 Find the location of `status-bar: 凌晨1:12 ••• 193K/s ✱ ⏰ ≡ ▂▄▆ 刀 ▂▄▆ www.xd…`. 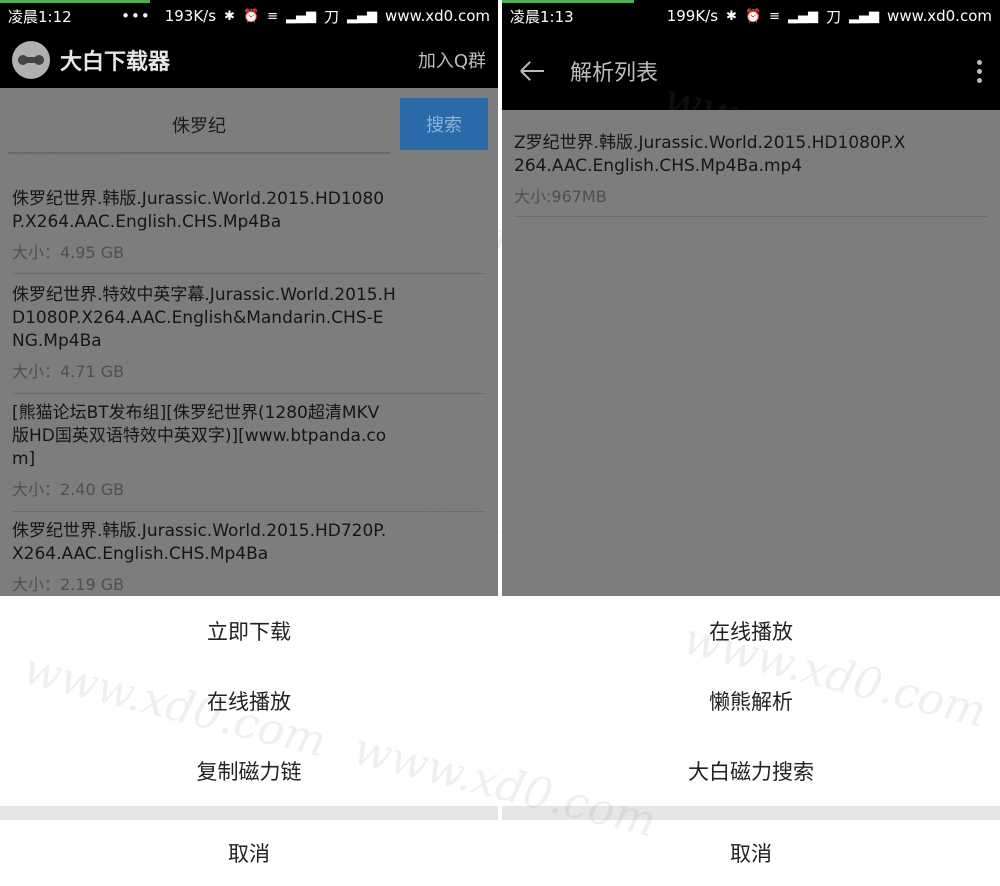

status-bar: 凌晨1:12 ••• 193K/s ✱ ⏰ ≡ ▂▄▆ 刀 ▂▄▆ www.xd… is located at coordinates (249, 16).